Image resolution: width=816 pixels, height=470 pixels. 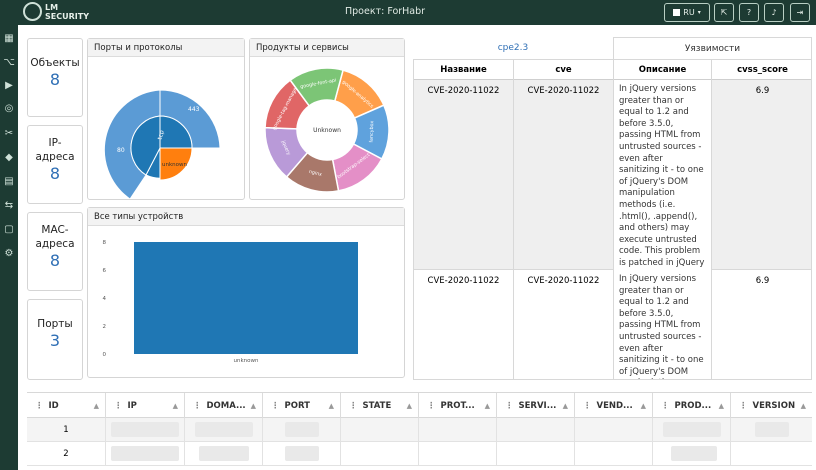 What do you see at coordinates (55, 260) in the screenshot?
I see `stat-value: 8` at bounding box center [55, 260].